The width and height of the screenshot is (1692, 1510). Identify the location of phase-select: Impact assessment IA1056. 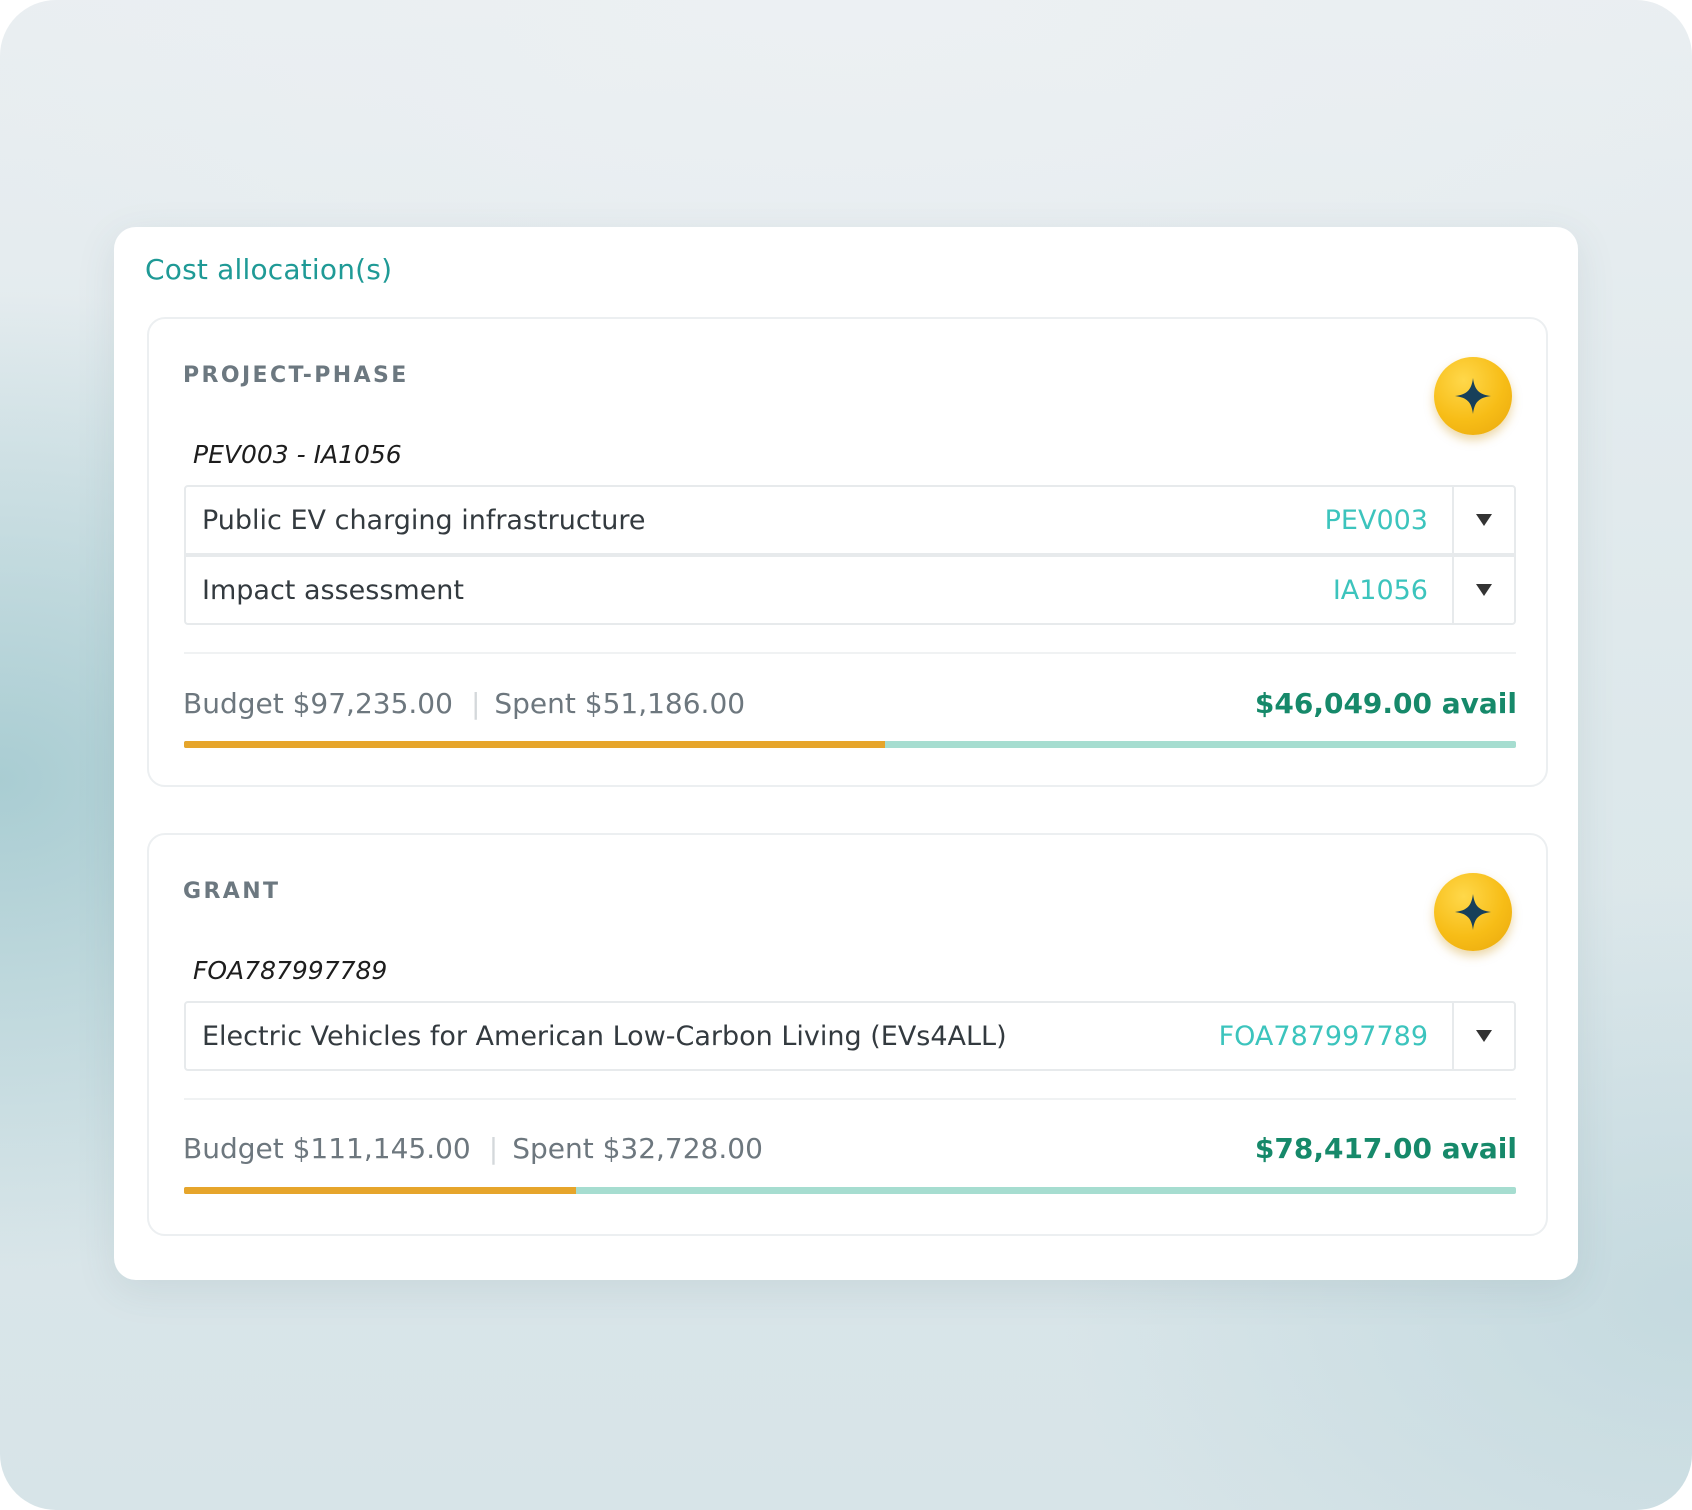
(850, 590).